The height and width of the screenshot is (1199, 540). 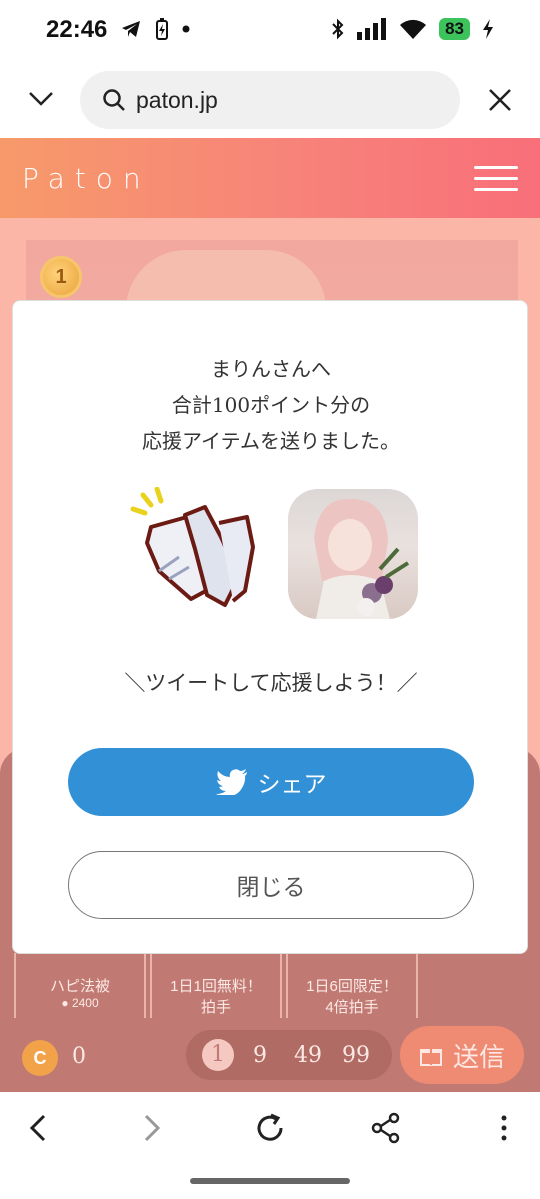 I want to click on address-field: paton.jp, so click(x=270, y=100).